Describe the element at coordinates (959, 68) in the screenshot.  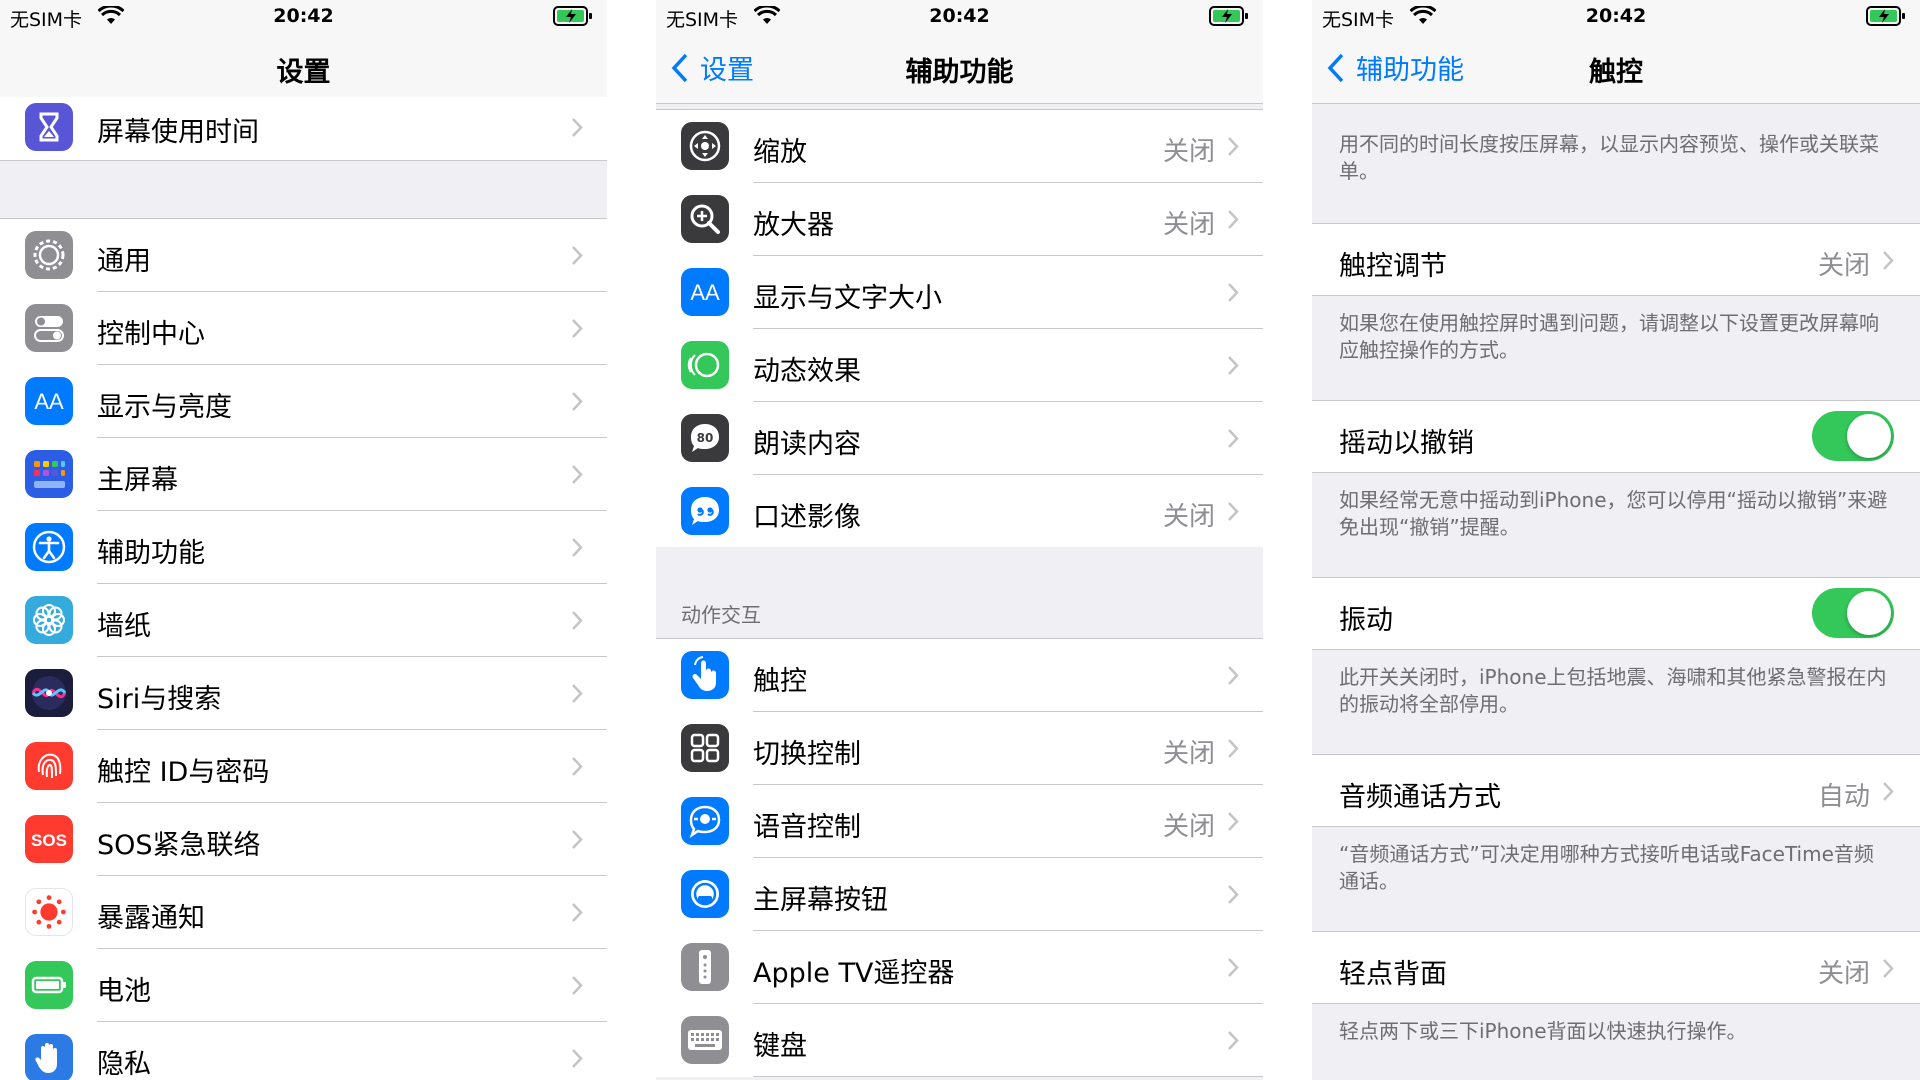
I see `accessibility-nav-bar: 设置 辅助功能` at that location.